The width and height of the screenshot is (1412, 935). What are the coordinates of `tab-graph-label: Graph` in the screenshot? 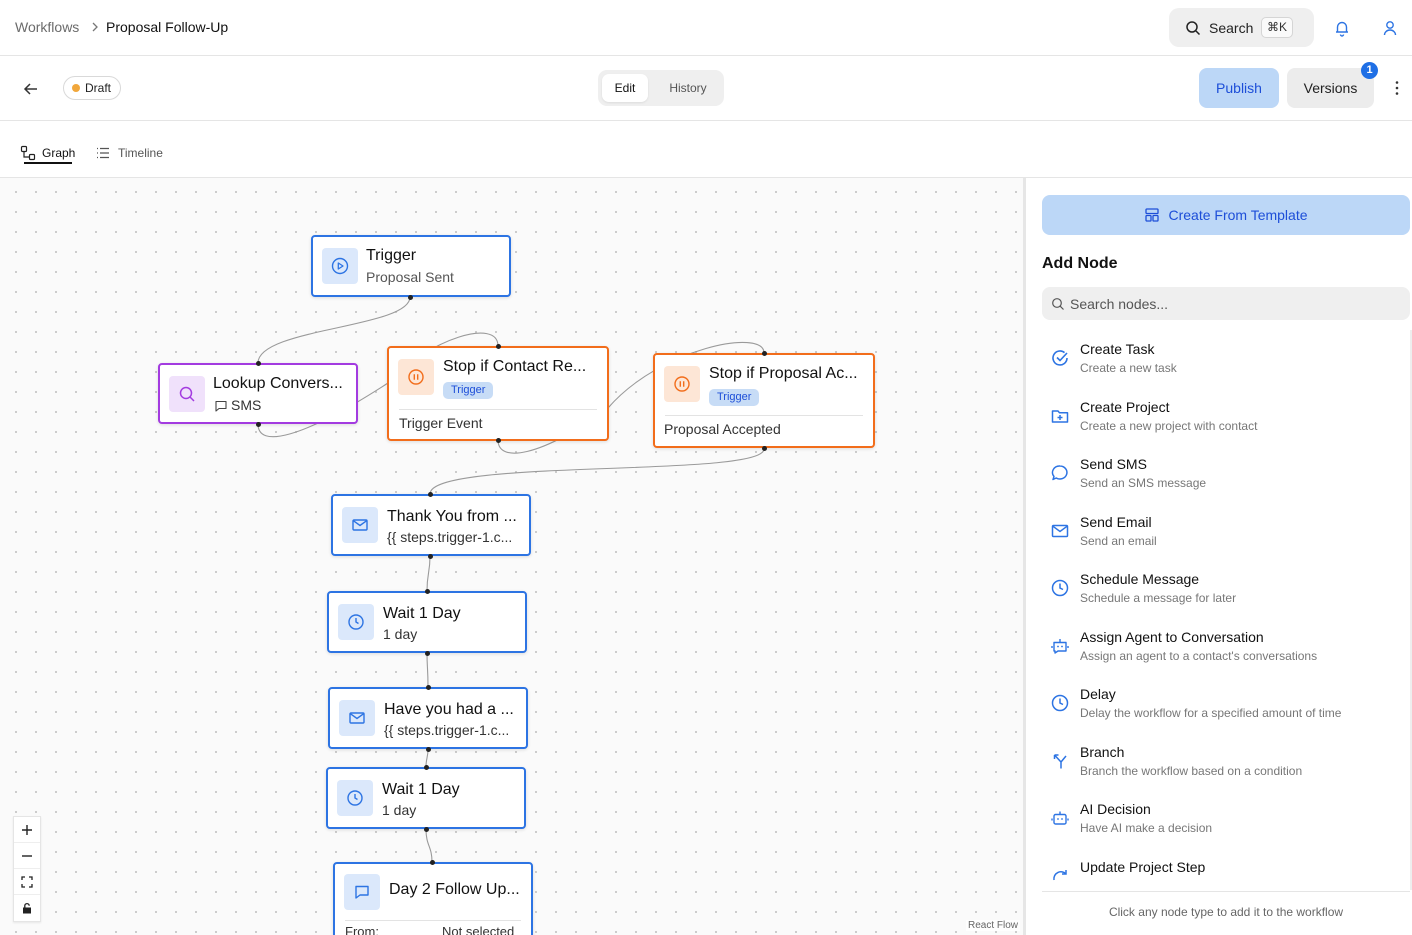 It's located at (59, 153).